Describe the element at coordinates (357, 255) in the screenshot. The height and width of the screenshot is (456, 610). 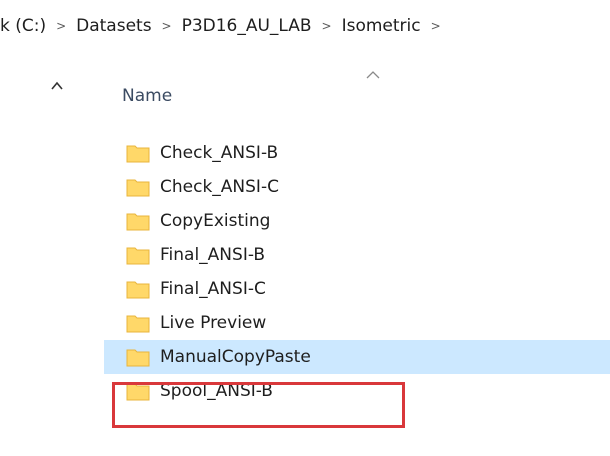
I see `list-item-folder: Final_ANSI-B` at that location.